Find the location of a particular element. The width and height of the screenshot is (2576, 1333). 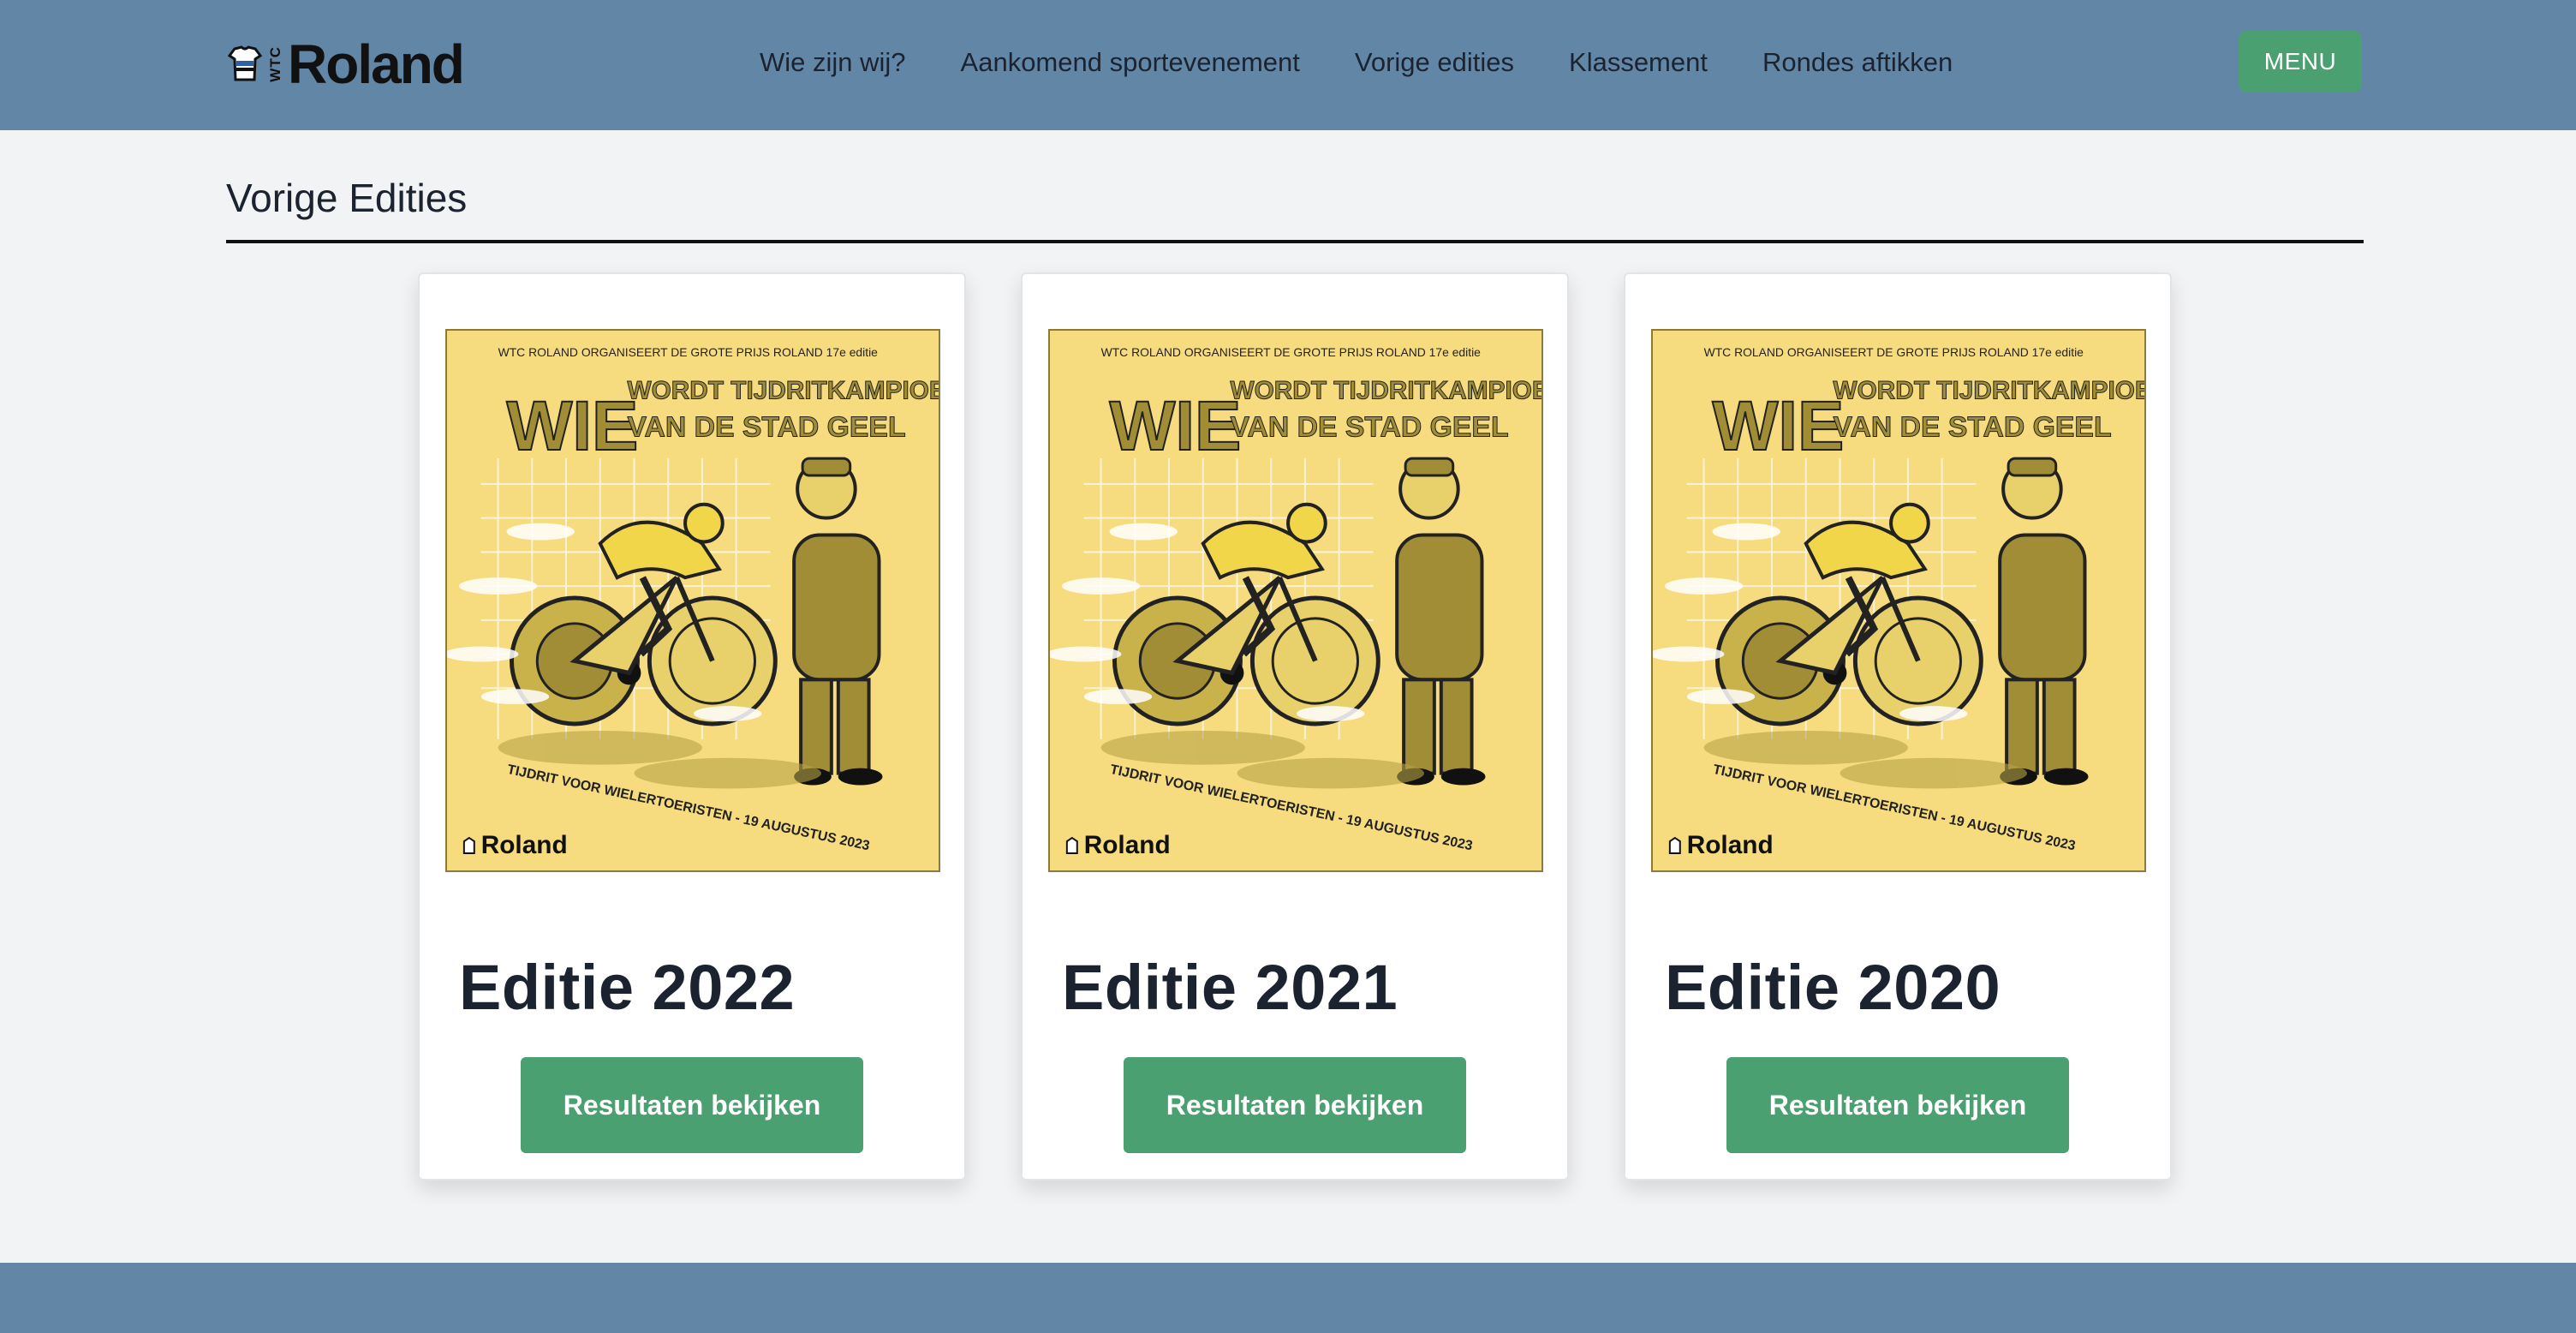

brand-name: Roland is located at coordinates (376, 64).